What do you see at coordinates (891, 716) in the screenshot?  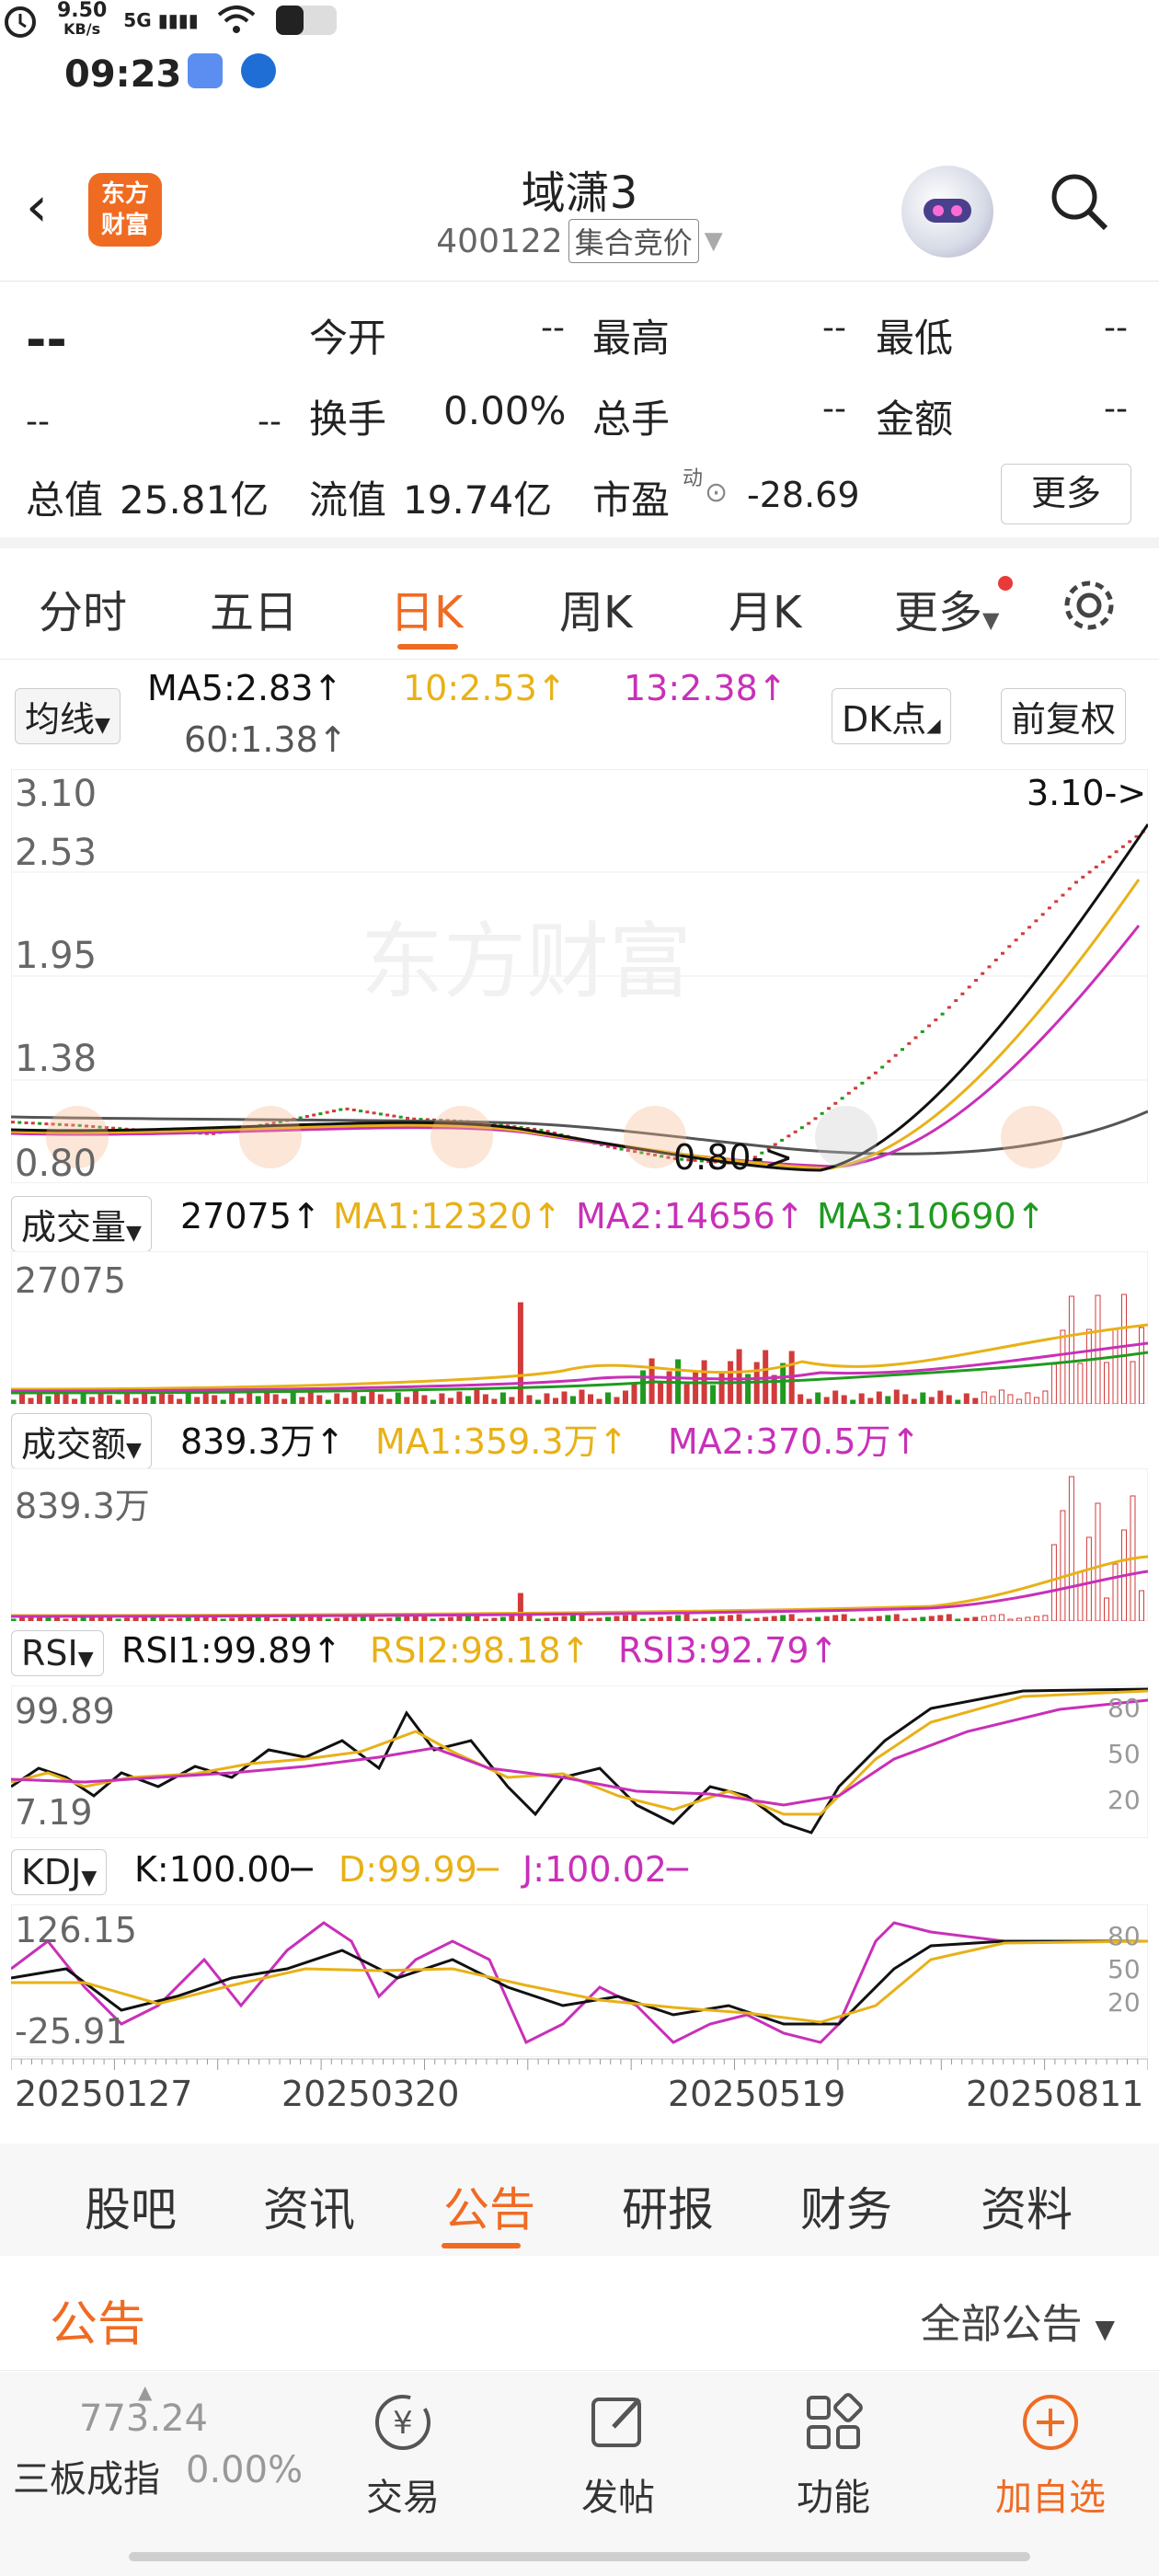 I see `dk-point-button: DK点◢` at bounding box center [891, 716].